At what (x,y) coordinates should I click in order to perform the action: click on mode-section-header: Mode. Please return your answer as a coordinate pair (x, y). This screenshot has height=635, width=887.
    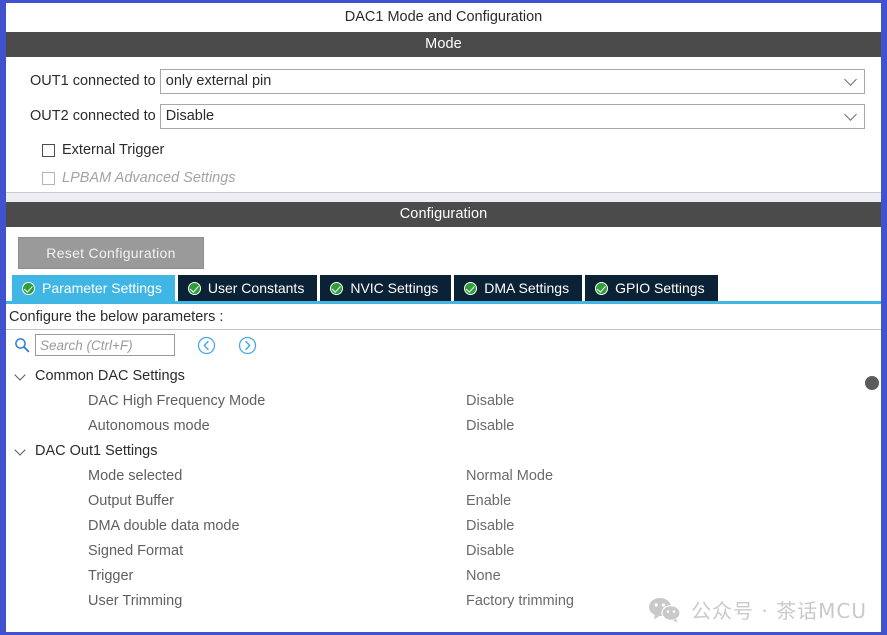
    Looking at the image, I should click on (443, 44).